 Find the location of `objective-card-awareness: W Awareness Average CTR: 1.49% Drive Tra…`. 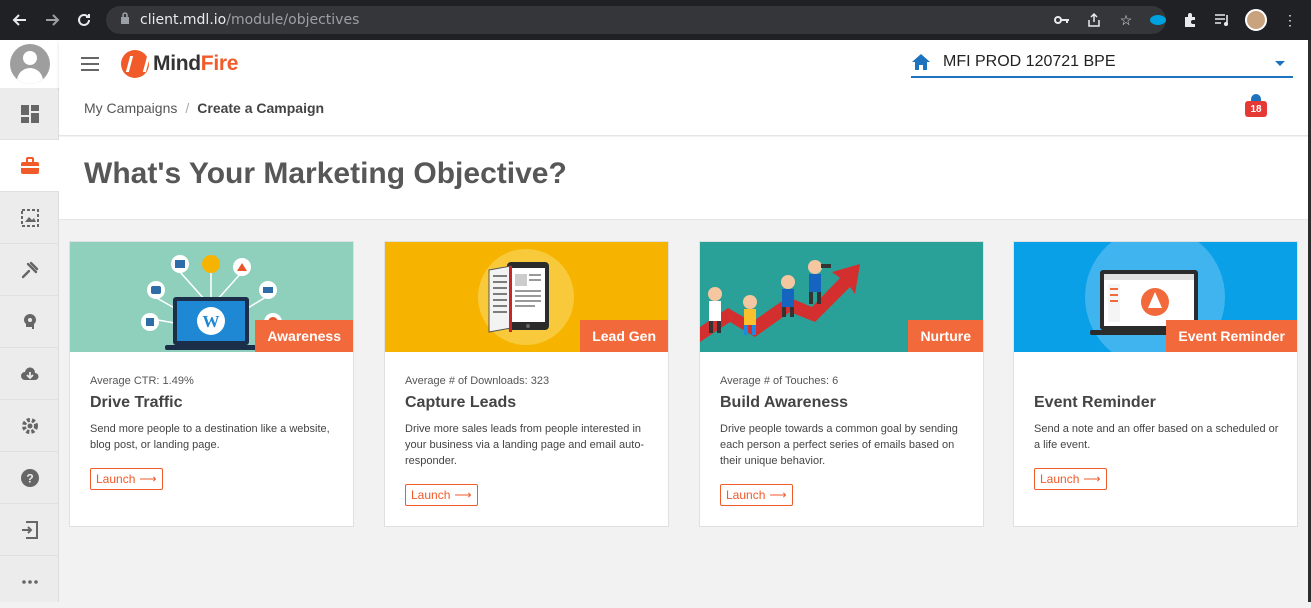

objective-card-awareness: W Awareness Average CTR: 1.49% Drive Tra… is located at coordinates (211, 384).